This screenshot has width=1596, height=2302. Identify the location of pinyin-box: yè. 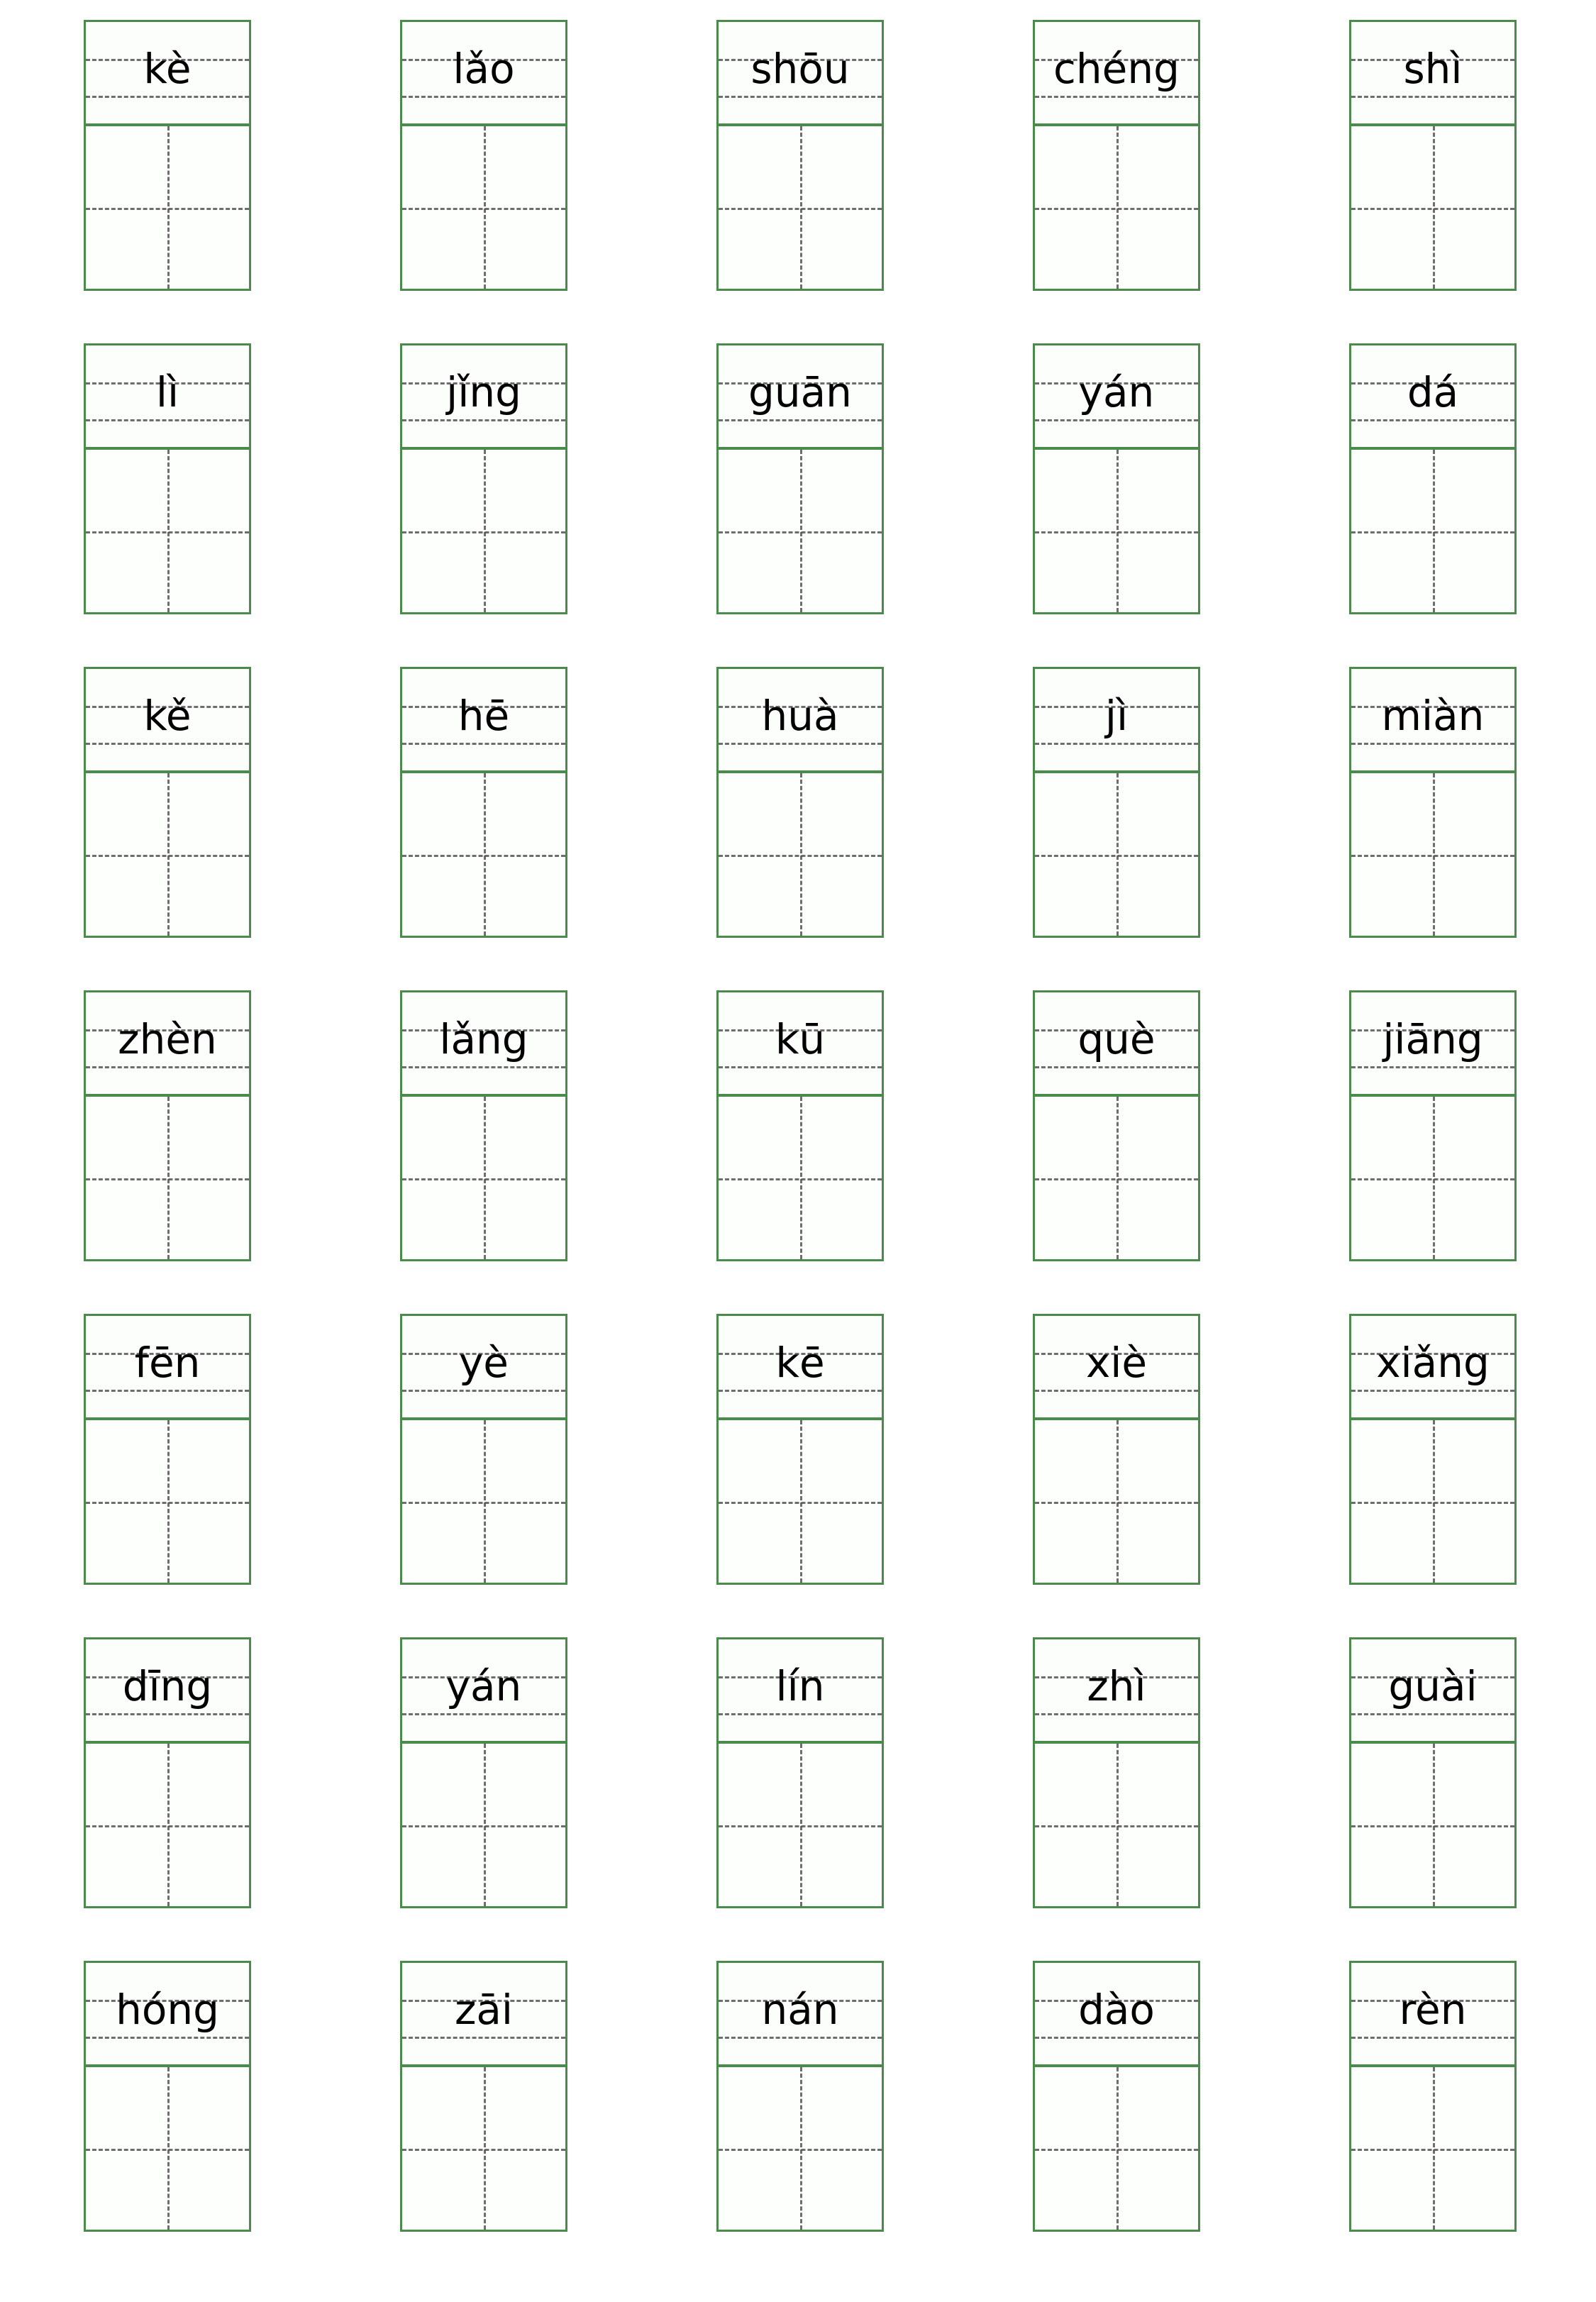
(483, 1367).